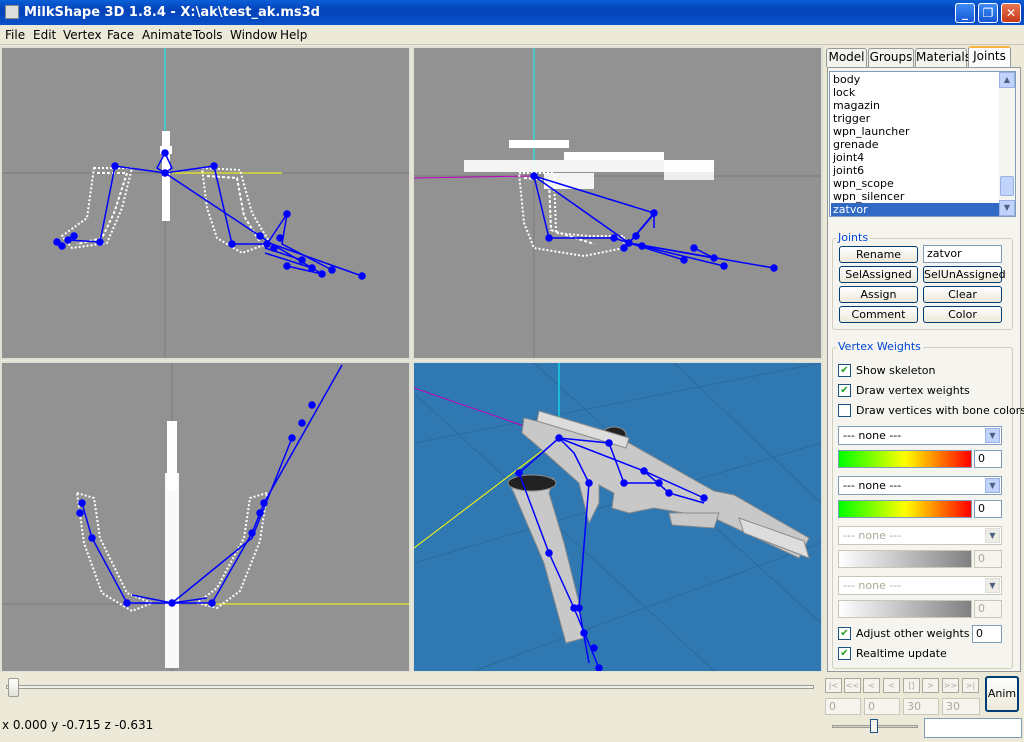  I want to click on list-item-selected: zatvor, so click(916, 209).